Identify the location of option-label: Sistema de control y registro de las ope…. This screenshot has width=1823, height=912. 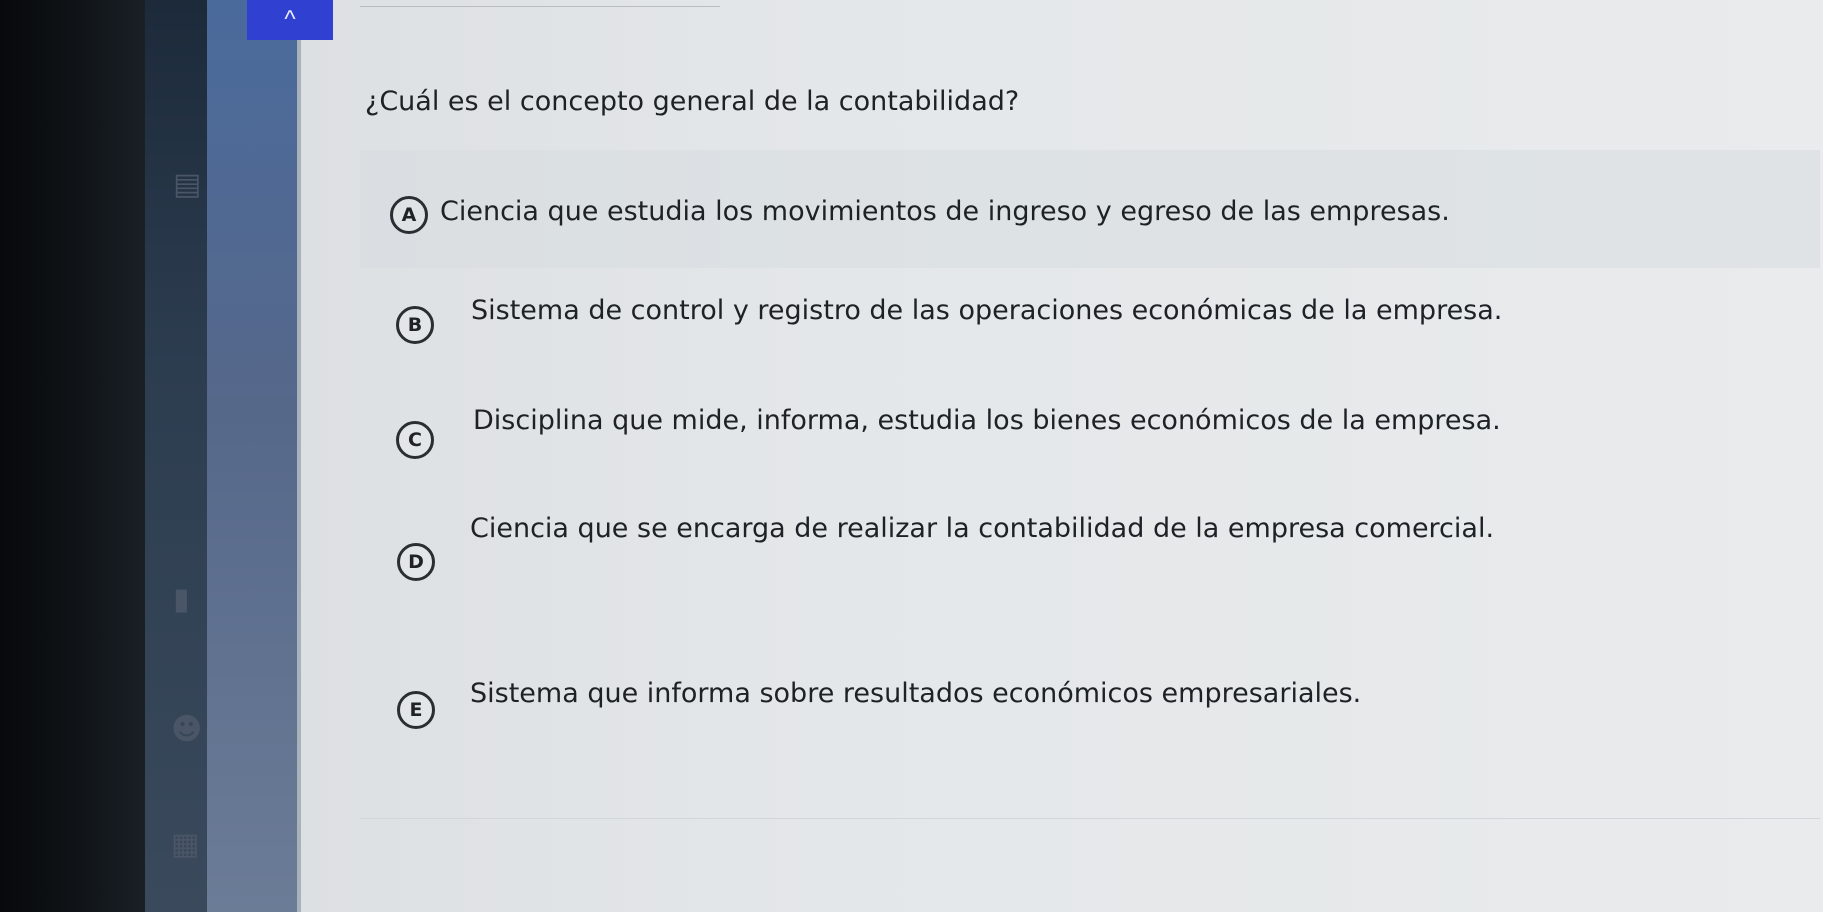
(986, 310).